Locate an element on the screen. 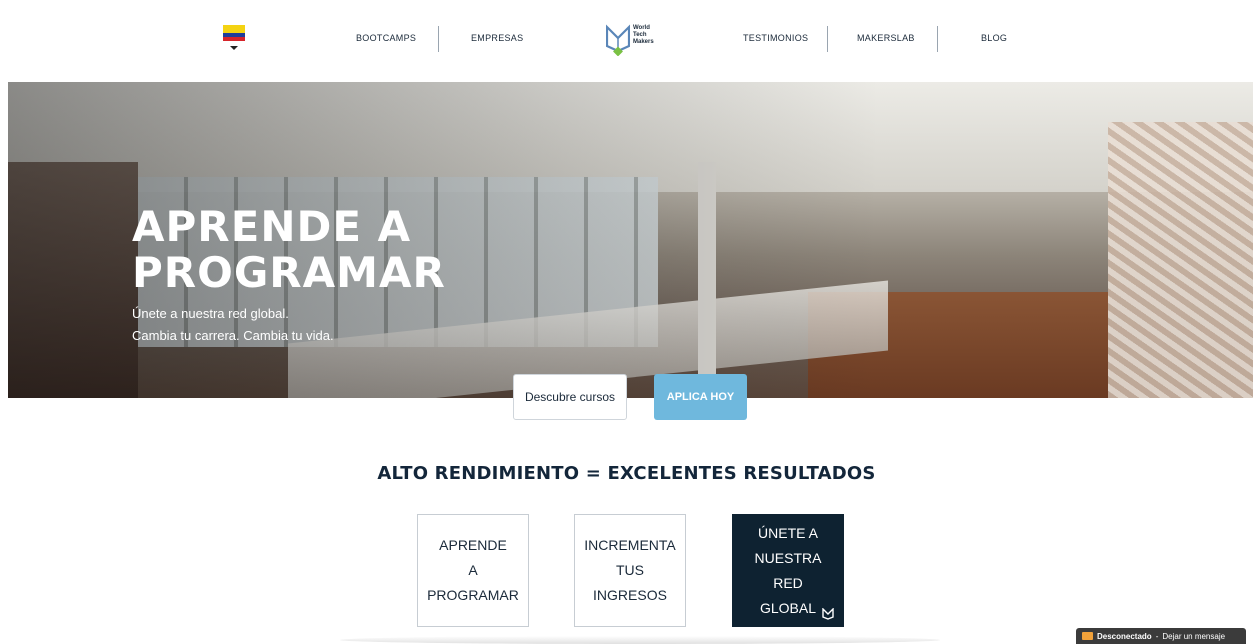 The height and width of the screenshot is (644, 1253). nav-link-empresas: EMPRESAS is located at coordinates (497, 38).